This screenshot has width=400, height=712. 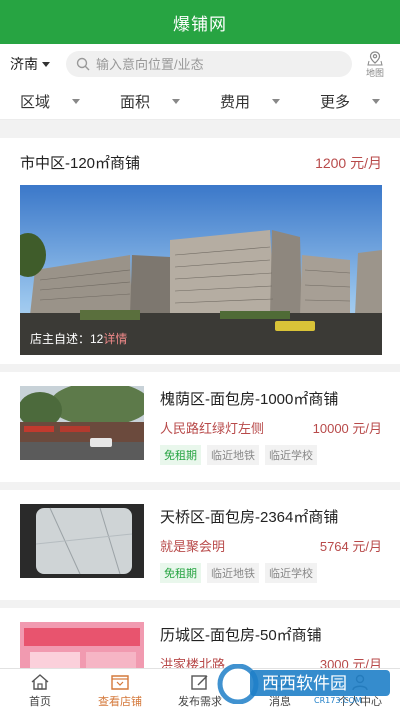 I want to click on filter-bar: 区域 面积 费用 更多, so click(x=200, y=102).